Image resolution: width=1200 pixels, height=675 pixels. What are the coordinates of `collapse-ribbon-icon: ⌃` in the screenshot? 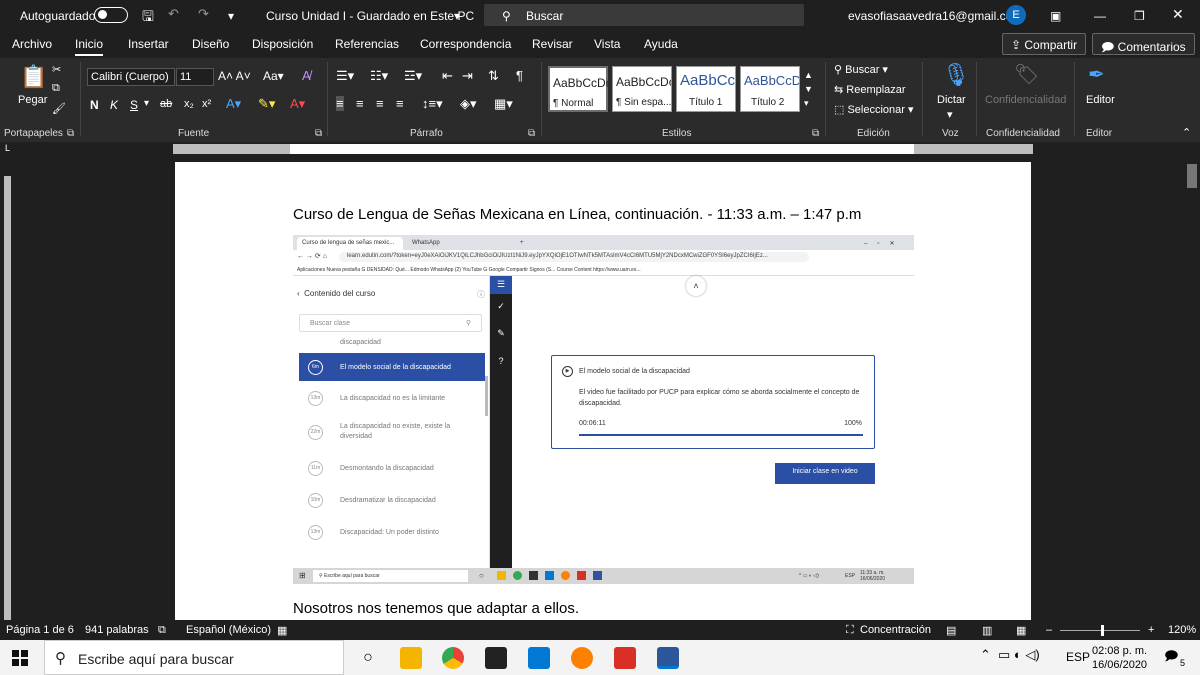 It's located at (1186, 132).